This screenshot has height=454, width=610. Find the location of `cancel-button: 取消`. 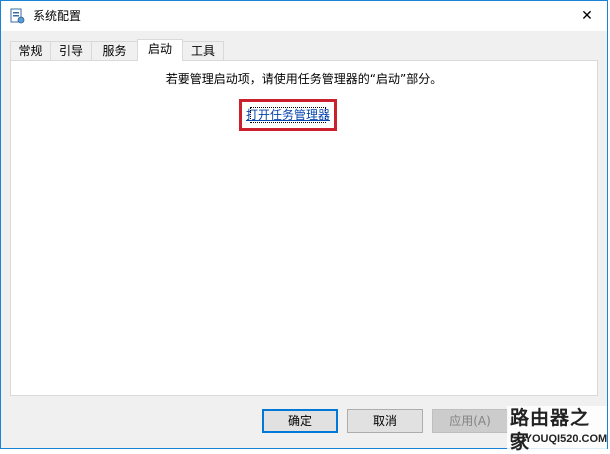

cancel-button: 取消 is located at coordinates (385, 421).